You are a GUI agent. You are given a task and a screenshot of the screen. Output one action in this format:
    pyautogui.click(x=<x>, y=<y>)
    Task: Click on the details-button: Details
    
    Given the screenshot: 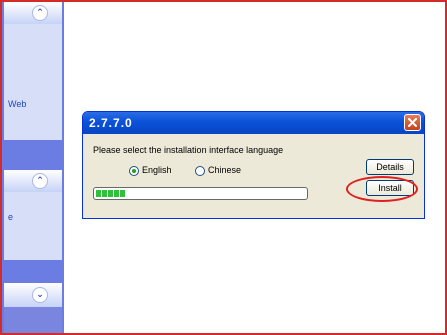 What is the action you would take?
    pyautogui.click(x=390, y=167)
    